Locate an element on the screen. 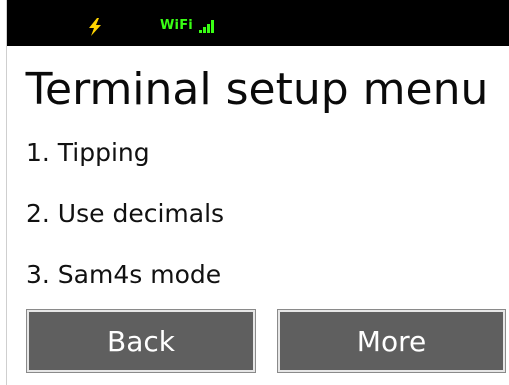 This screenshot has width=509, height=385. menu-item-use-decimals: 2. Use decimals is located at coordinates (125, 214).